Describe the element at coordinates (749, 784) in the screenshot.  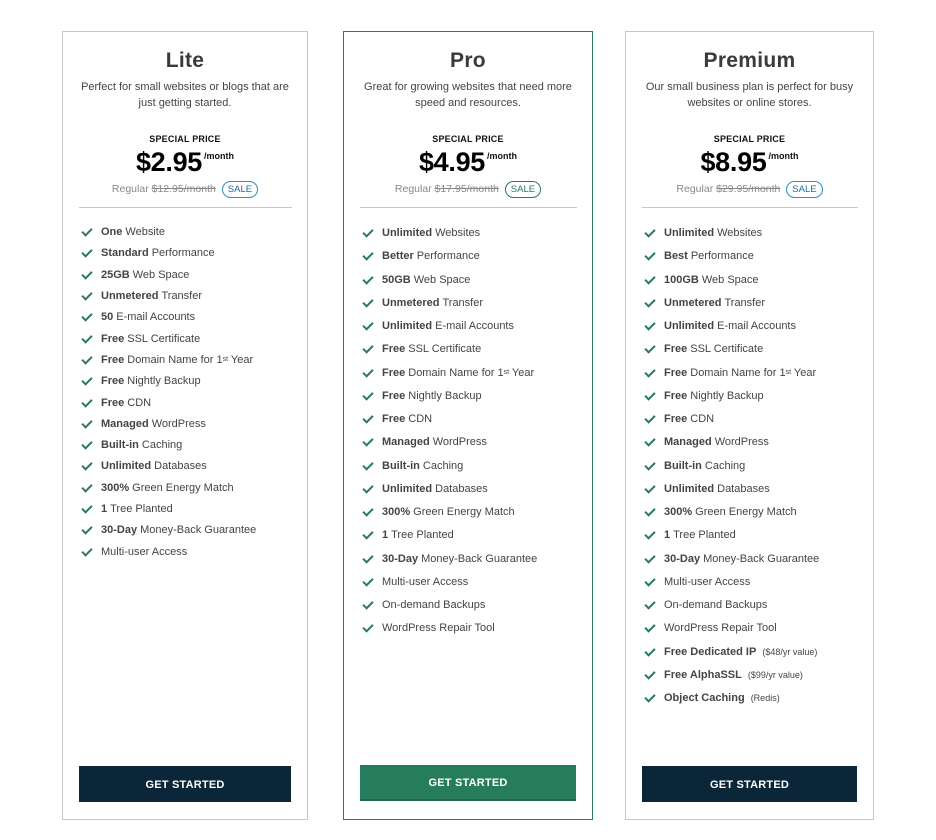
I see `get-started-button-premium: GET STARTED` at that location.